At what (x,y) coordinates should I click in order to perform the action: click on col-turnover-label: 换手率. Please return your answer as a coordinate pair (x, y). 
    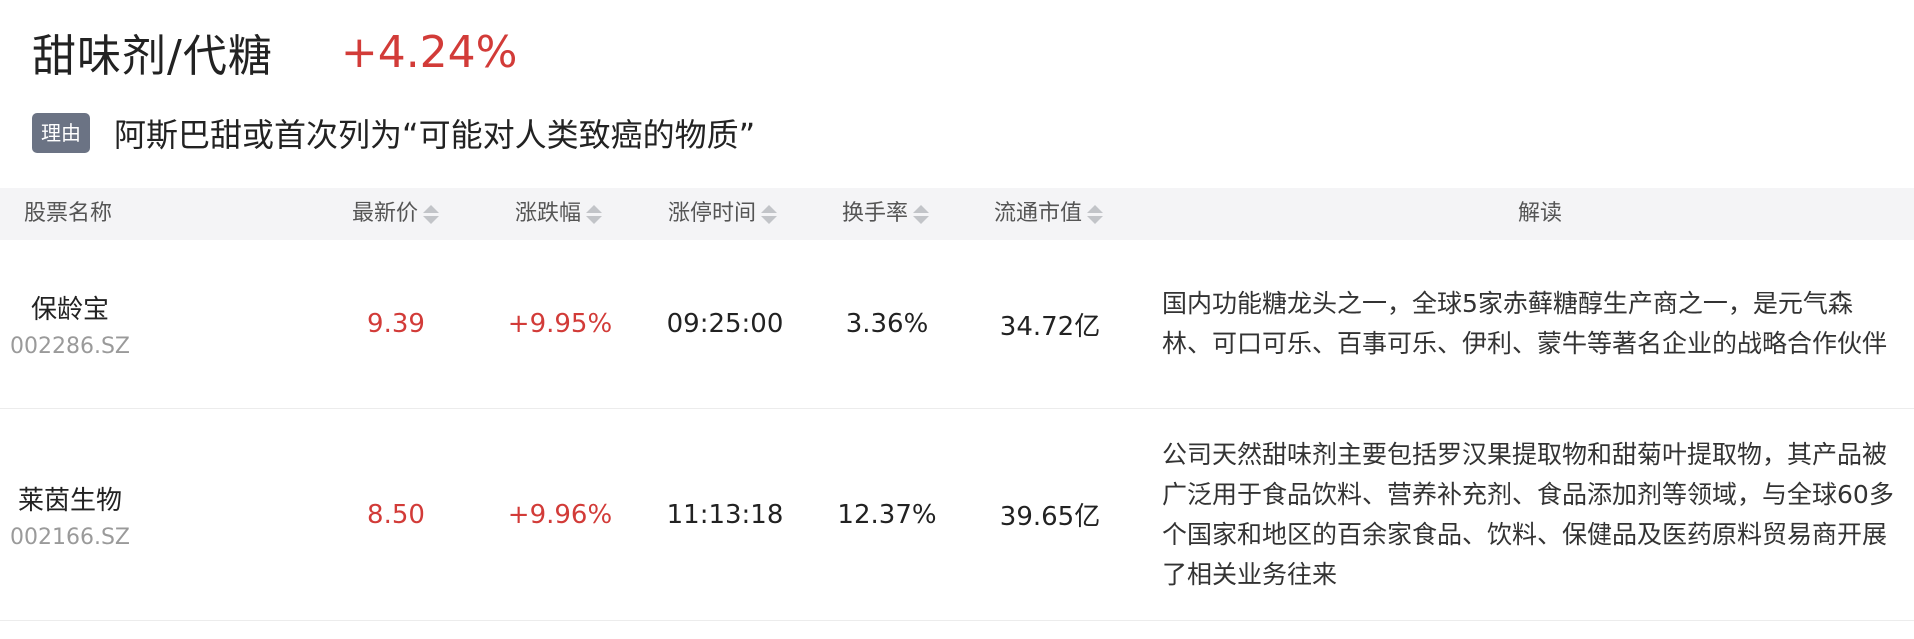
    Looking at the image, I should click on (875, 213).